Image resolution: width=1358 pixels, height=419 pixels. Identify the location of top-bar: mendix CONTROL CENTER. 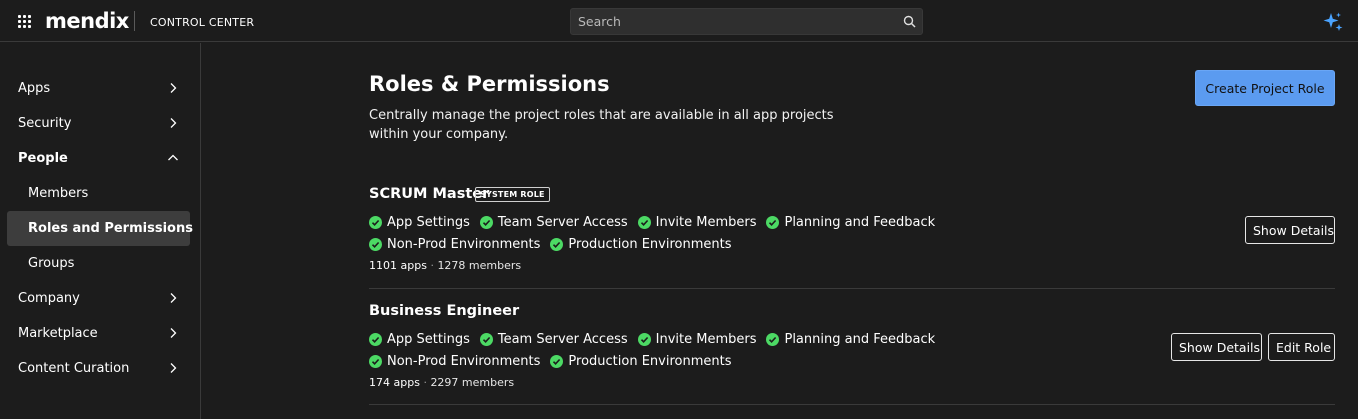
(679, 21).